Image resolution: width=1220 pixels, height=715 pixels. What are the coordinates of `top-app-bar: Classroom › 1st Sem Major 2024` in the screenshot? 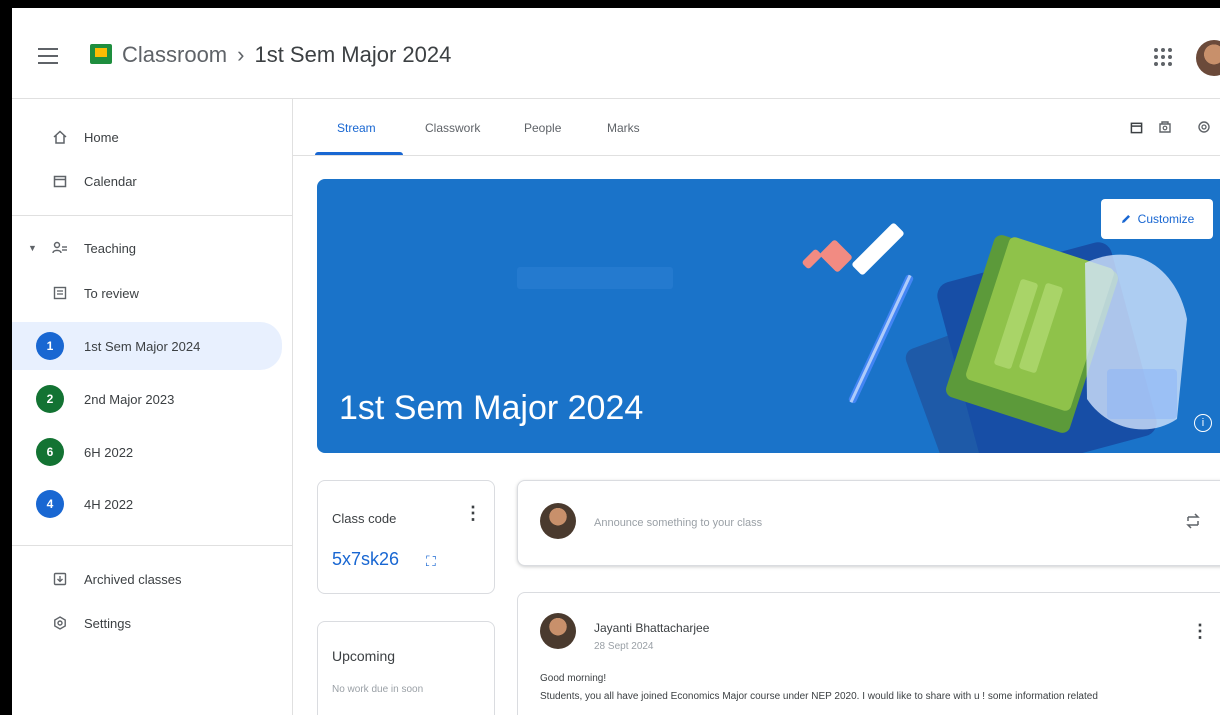 It's located at (616, 53).